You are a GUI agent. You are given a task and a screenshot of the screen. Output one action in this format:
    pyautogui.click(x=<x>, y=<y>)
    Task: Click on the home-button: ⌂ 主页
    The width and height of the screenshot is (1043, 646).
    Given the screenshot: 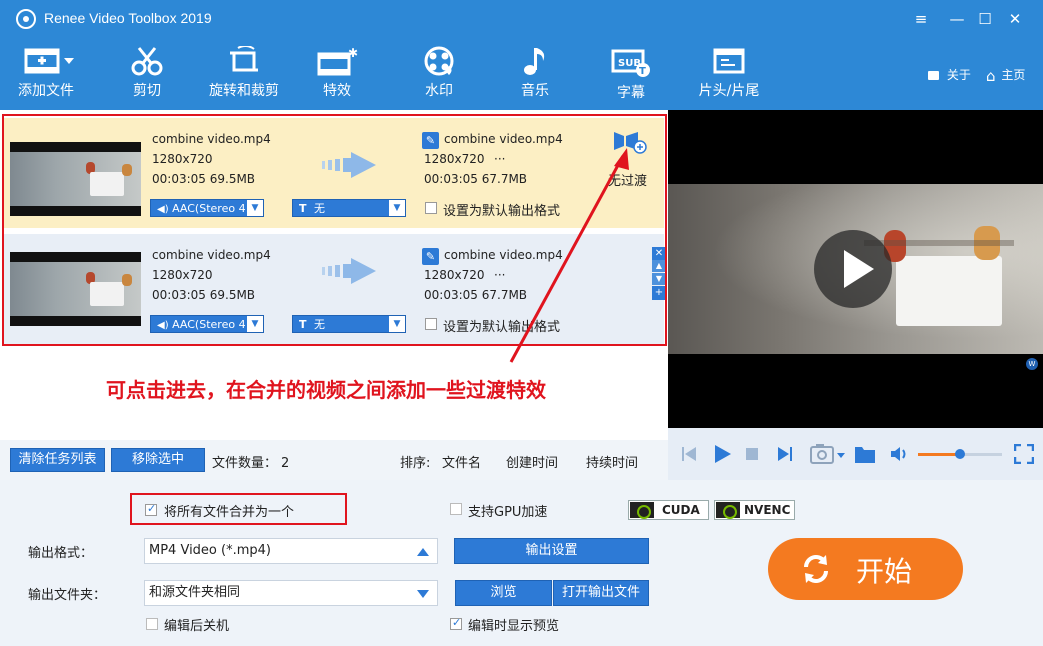 What is the action you would take?
    pyautogui.click(x=1005, y=75)
    